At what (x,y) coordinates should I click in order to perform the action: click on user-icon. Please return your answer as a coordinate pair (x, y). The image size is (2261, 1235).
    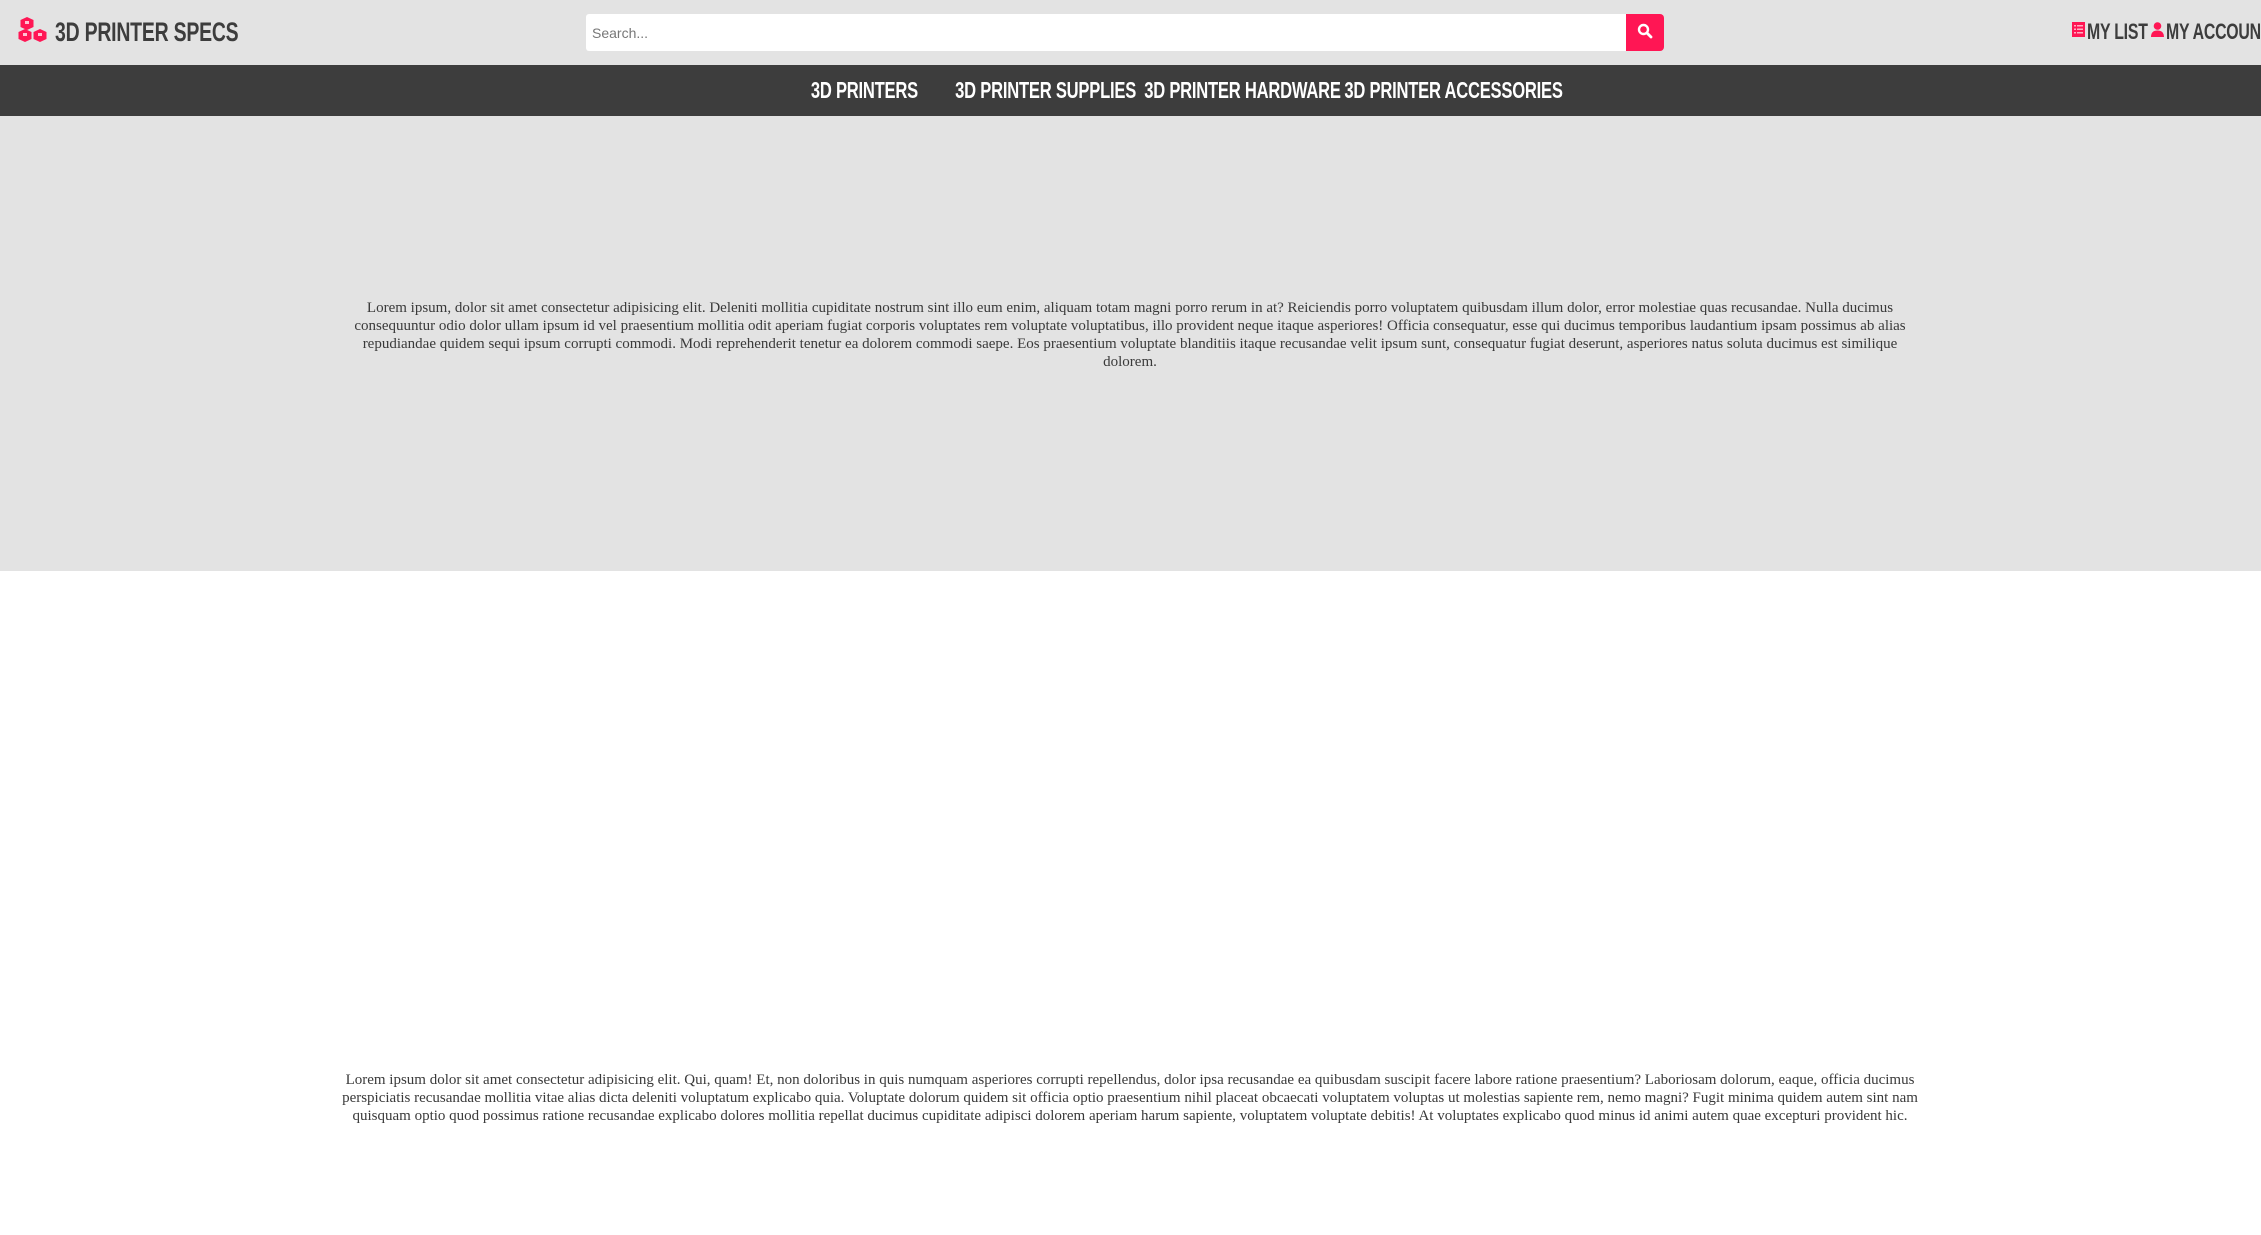
    Looking at the image, I should click on (2157, 32).